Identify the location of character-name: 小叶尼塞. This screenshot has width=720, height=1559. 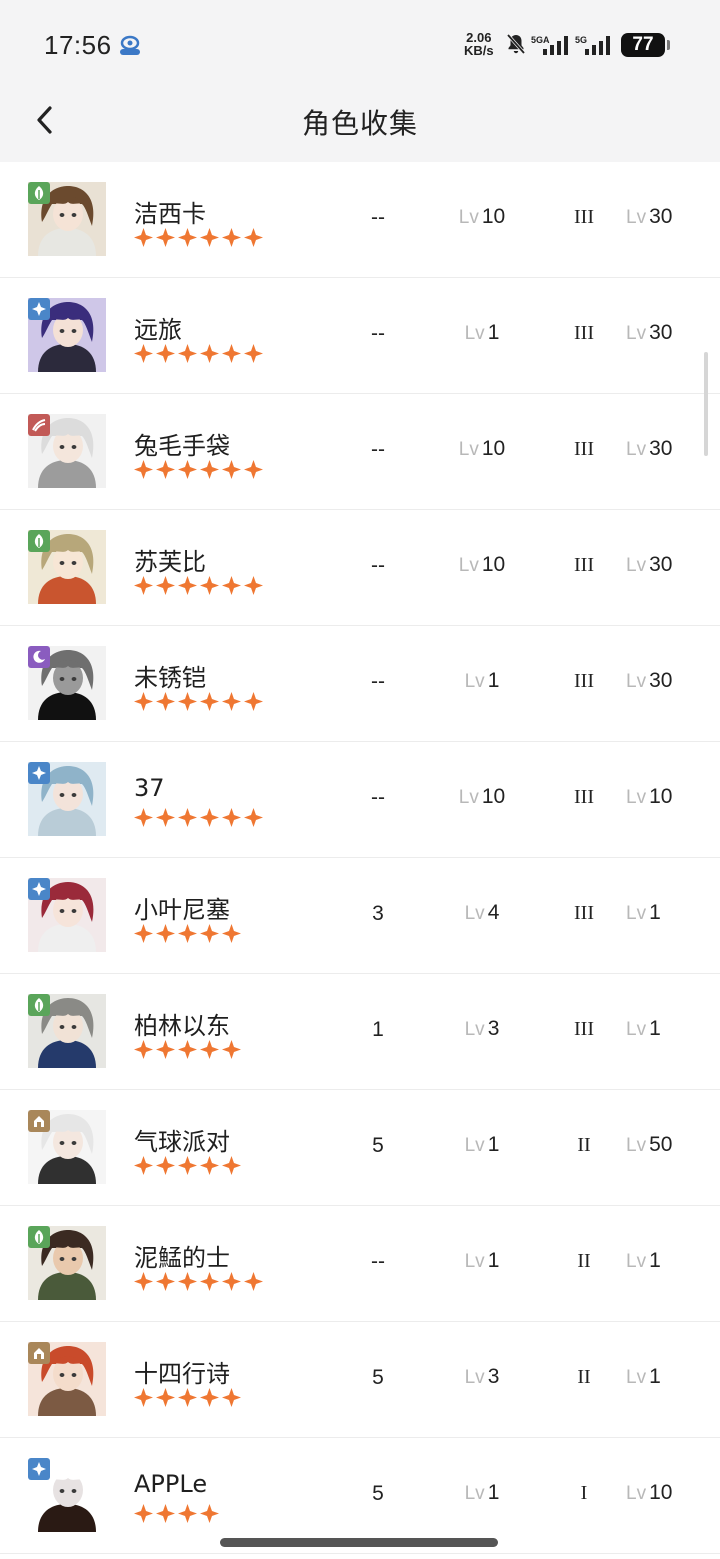
(182, 910).